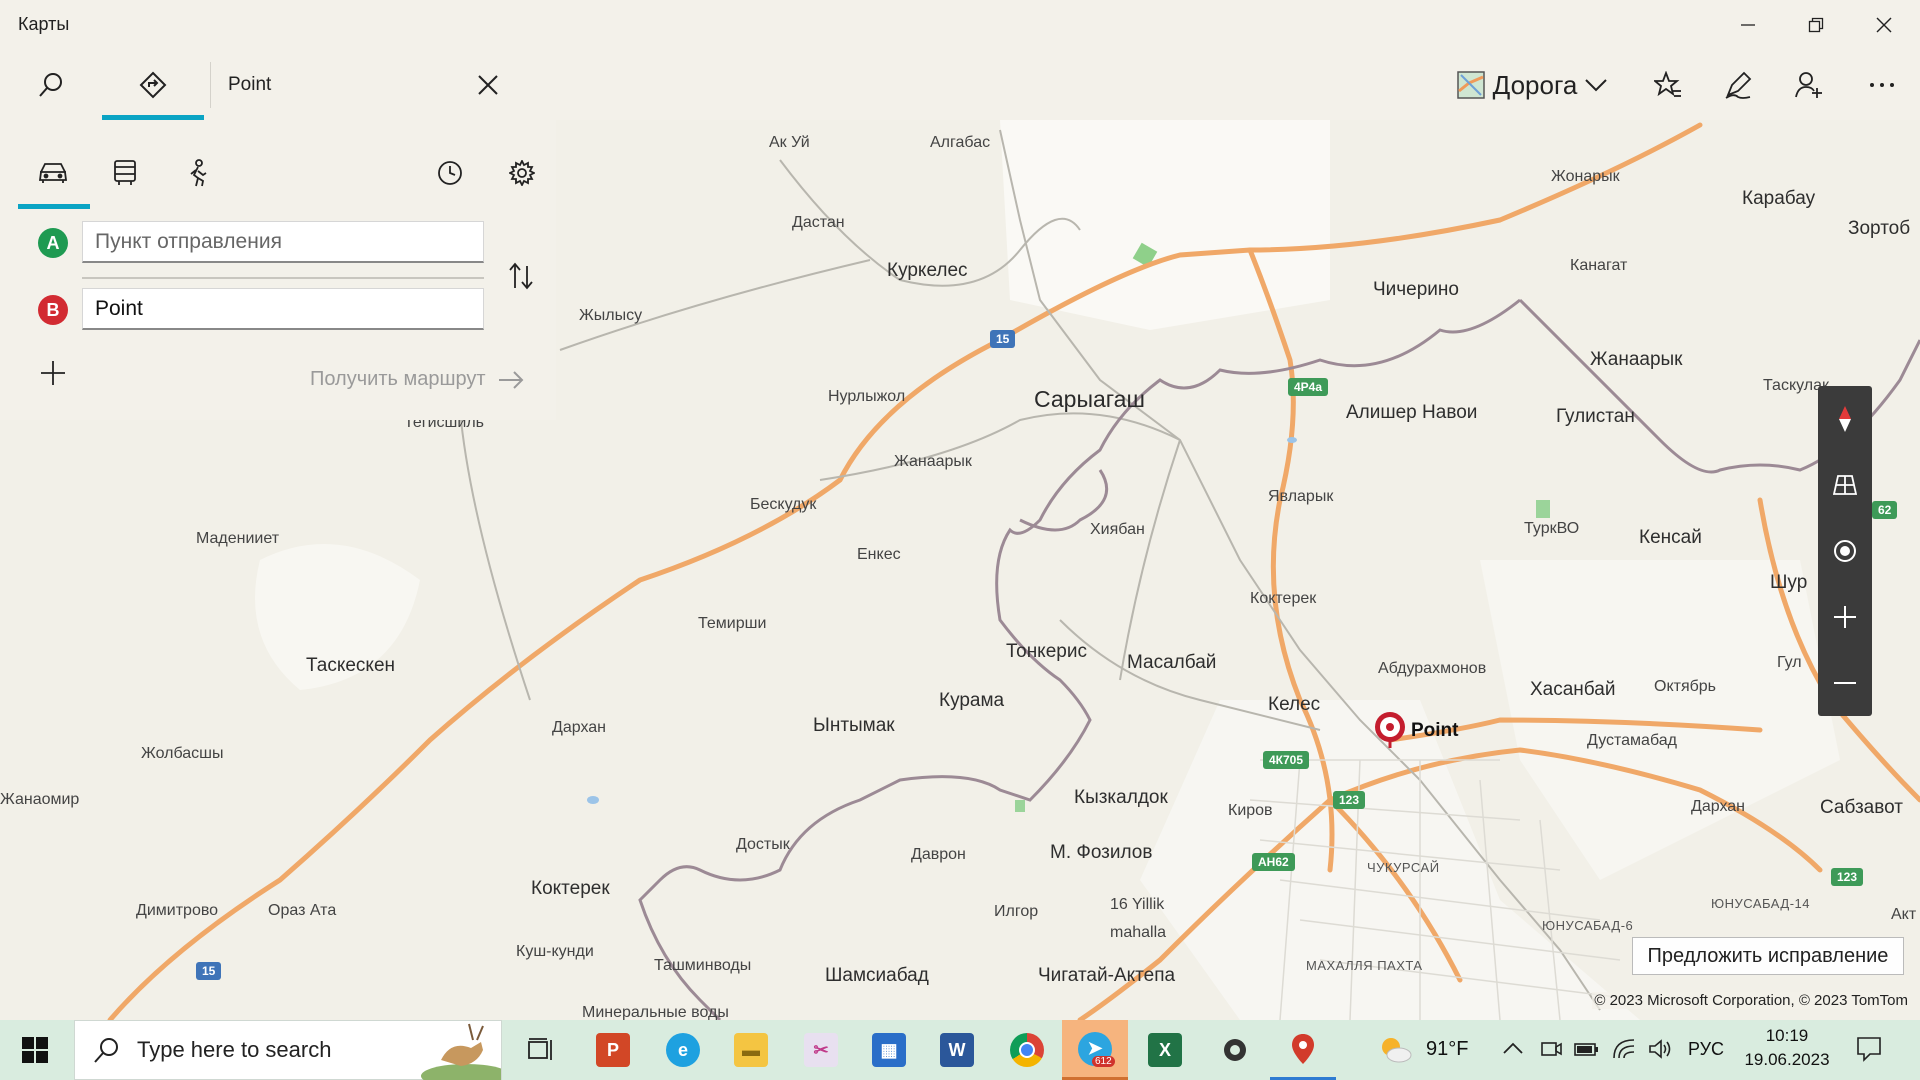 The width and height of the screenshot is (1920, 1080). What do you see at coordinates (488, 85) in the screenshot?
I see `clear-search-button` at bounding box center [488, 85].